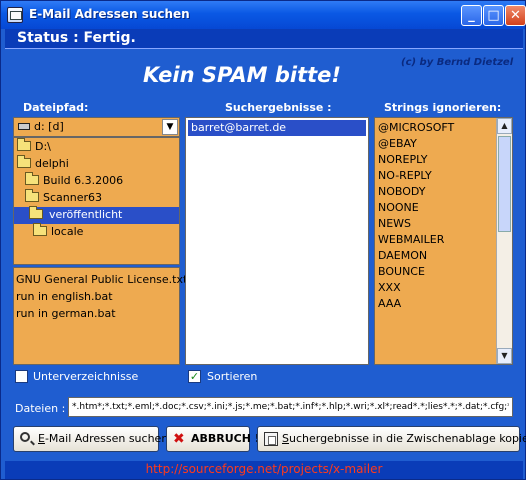 This screenshot has height=480, width=526. I want to click on list-item: NO-REPLY, so click(405, 176).